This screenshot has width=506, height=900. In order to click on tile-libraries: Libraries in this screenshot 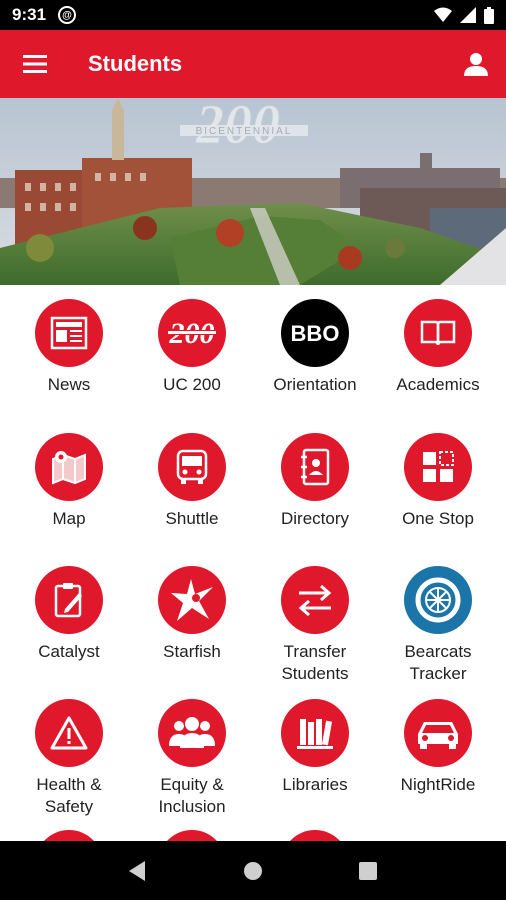, I will do `click(315, 747)`.